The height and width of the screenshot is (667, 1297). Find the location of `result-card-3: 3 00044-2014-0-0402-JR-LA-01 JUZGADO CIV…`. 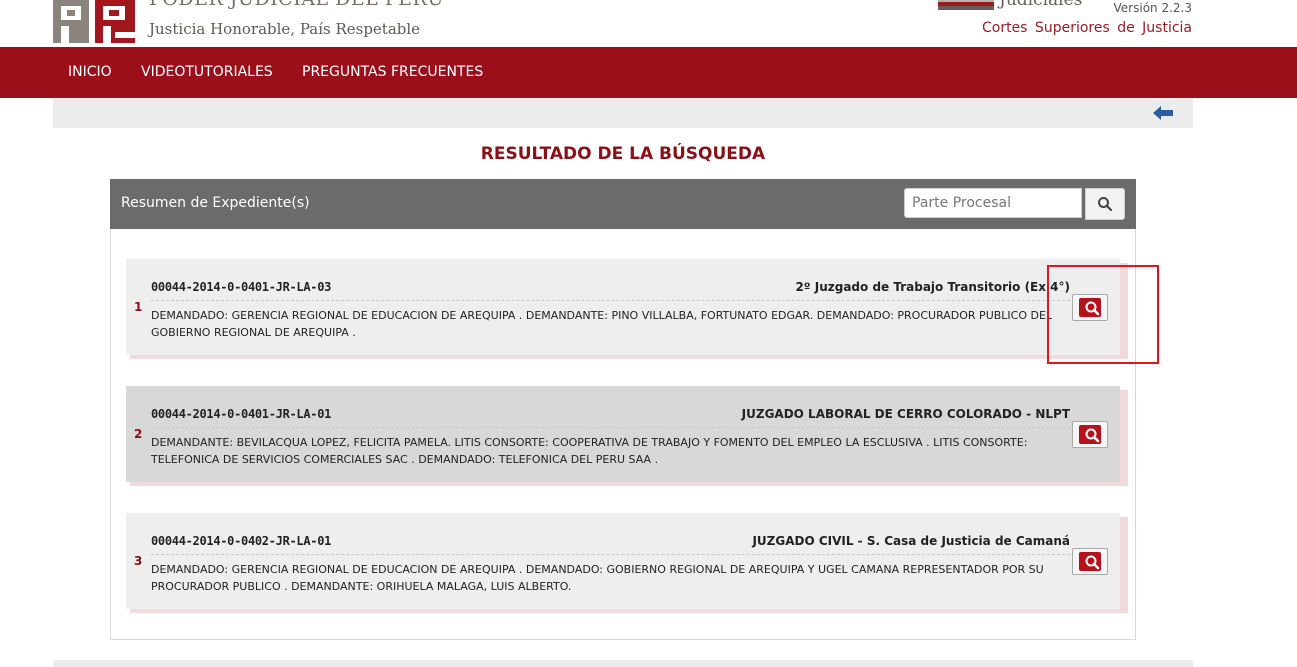

result-card-3: 3 00044-2014-0-0402-JR-LA-01 JUZGADO CIV… is located at coordinates (623, 561).